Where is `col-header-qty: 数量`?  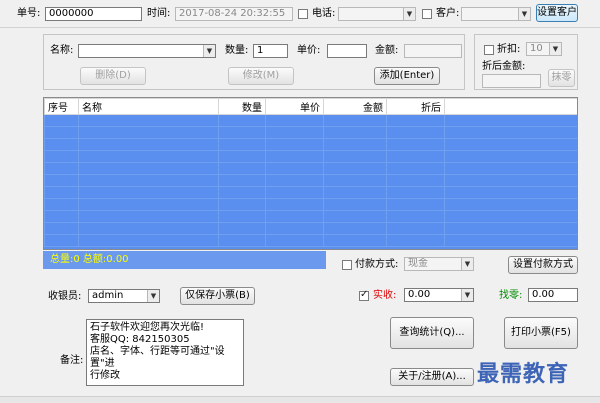 col-header-qty: 数量 is located at coordinates (242, 106).